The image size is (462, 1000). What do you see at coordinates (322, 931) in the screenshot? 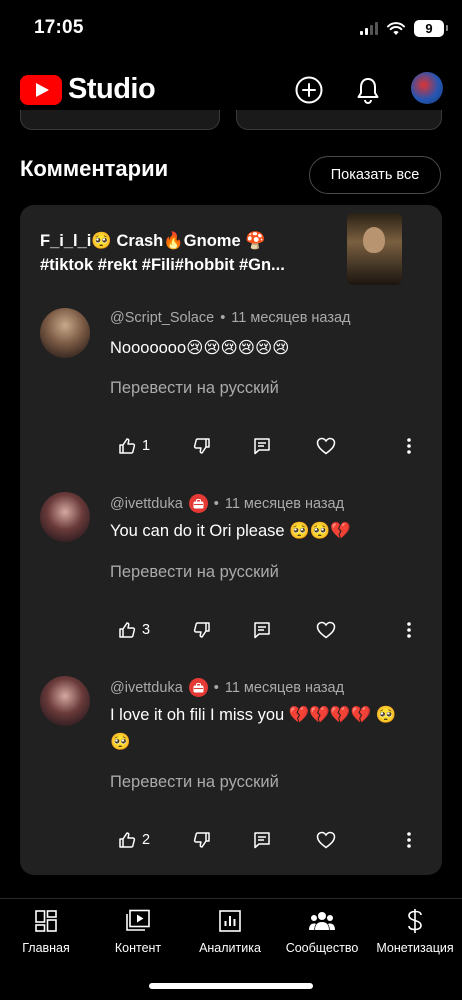
I see `nav-item-community: Сообщество` at bounding box center [322, 931].